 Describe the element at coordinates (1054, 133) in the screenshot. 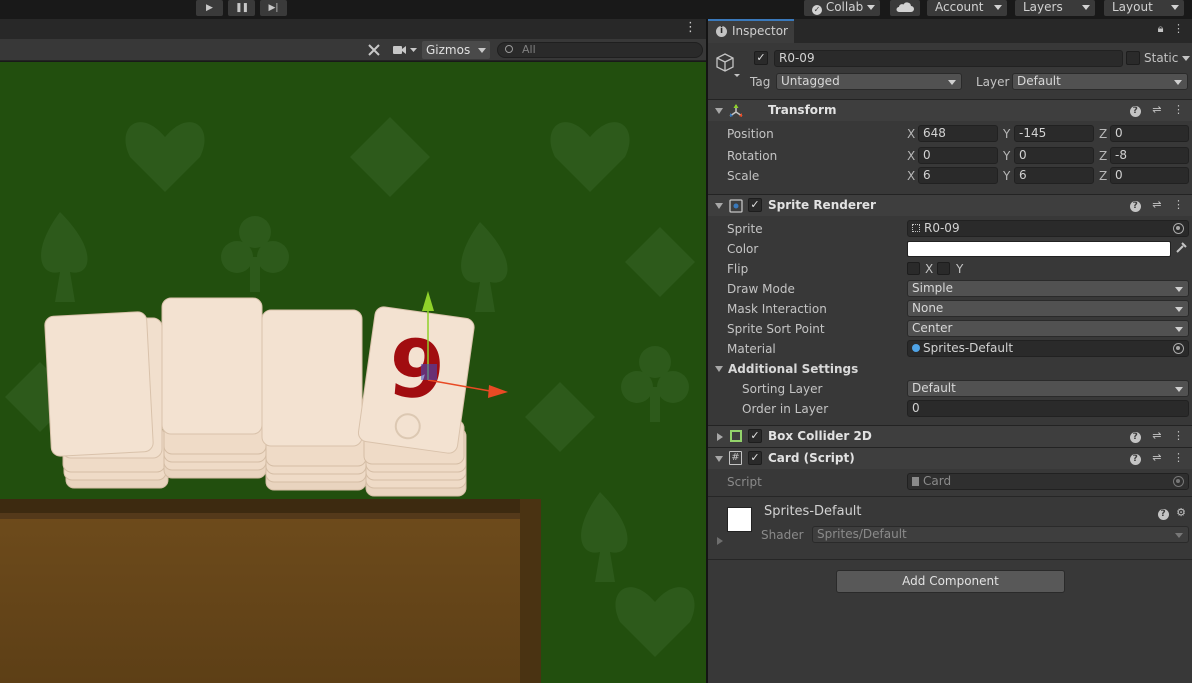

I see `position-y-field: -145` at that location.